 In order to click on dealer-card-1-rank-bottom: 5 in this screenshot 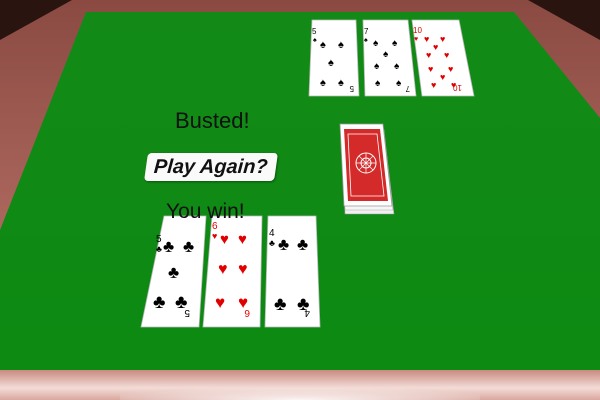, I will do `click(351, 88)`.